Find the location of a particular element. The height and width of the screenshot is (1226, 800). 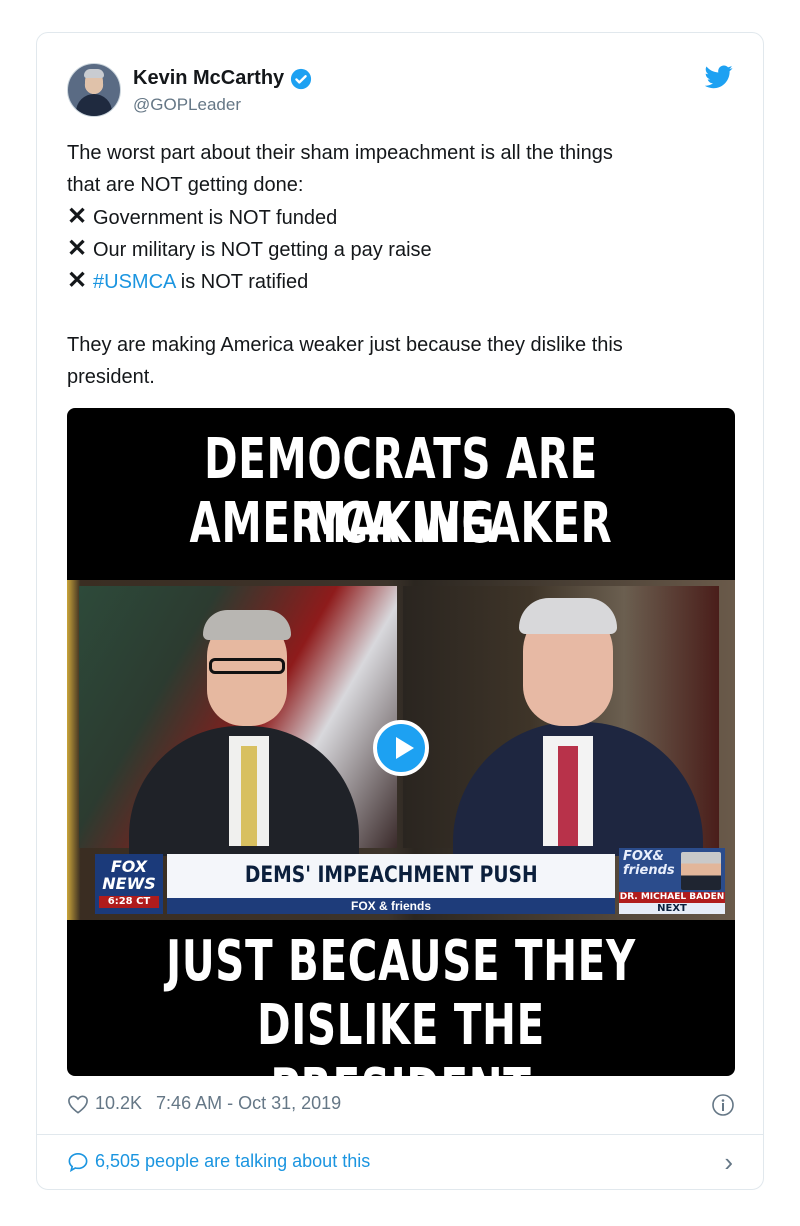

divider is located at coordinates (400, 1134).